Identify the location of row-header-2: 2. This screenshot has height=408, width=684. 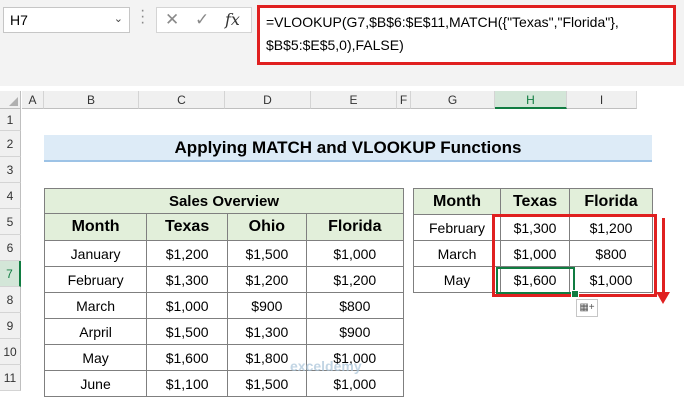
(10, 144).